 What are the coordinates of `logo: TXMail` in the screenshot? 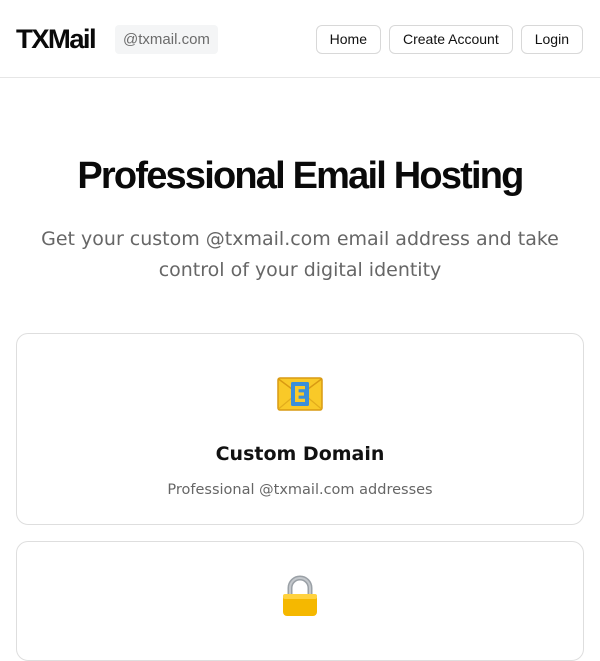 It's located at (56, 39).